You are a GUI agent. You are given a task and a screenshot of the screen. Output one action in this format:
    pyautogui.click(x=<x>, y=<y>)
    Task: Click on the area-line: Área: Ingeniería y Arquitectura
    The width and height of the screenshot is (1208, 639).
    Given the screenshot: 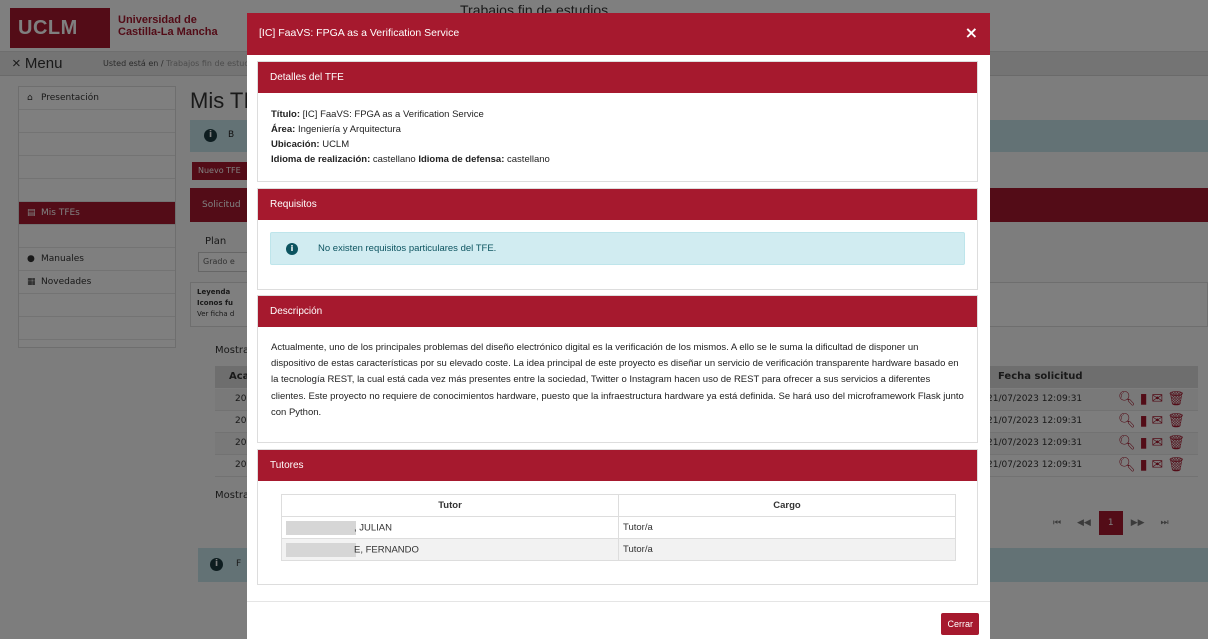 What is the action you would take?
    pyautogui.click(x=336, y=129)
    